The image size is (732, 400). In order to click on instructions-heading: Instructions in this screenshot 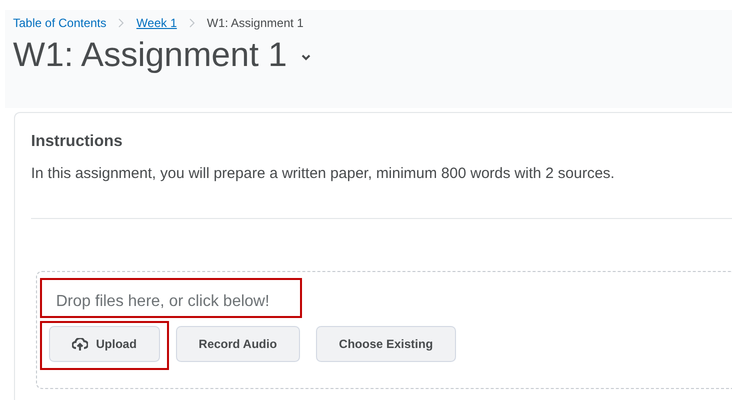, I will do `click(77, 142)`.